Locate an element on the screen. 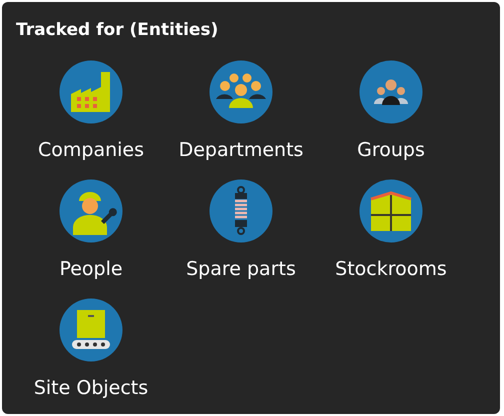  entity-label: People is located at coordinates (91, 269).